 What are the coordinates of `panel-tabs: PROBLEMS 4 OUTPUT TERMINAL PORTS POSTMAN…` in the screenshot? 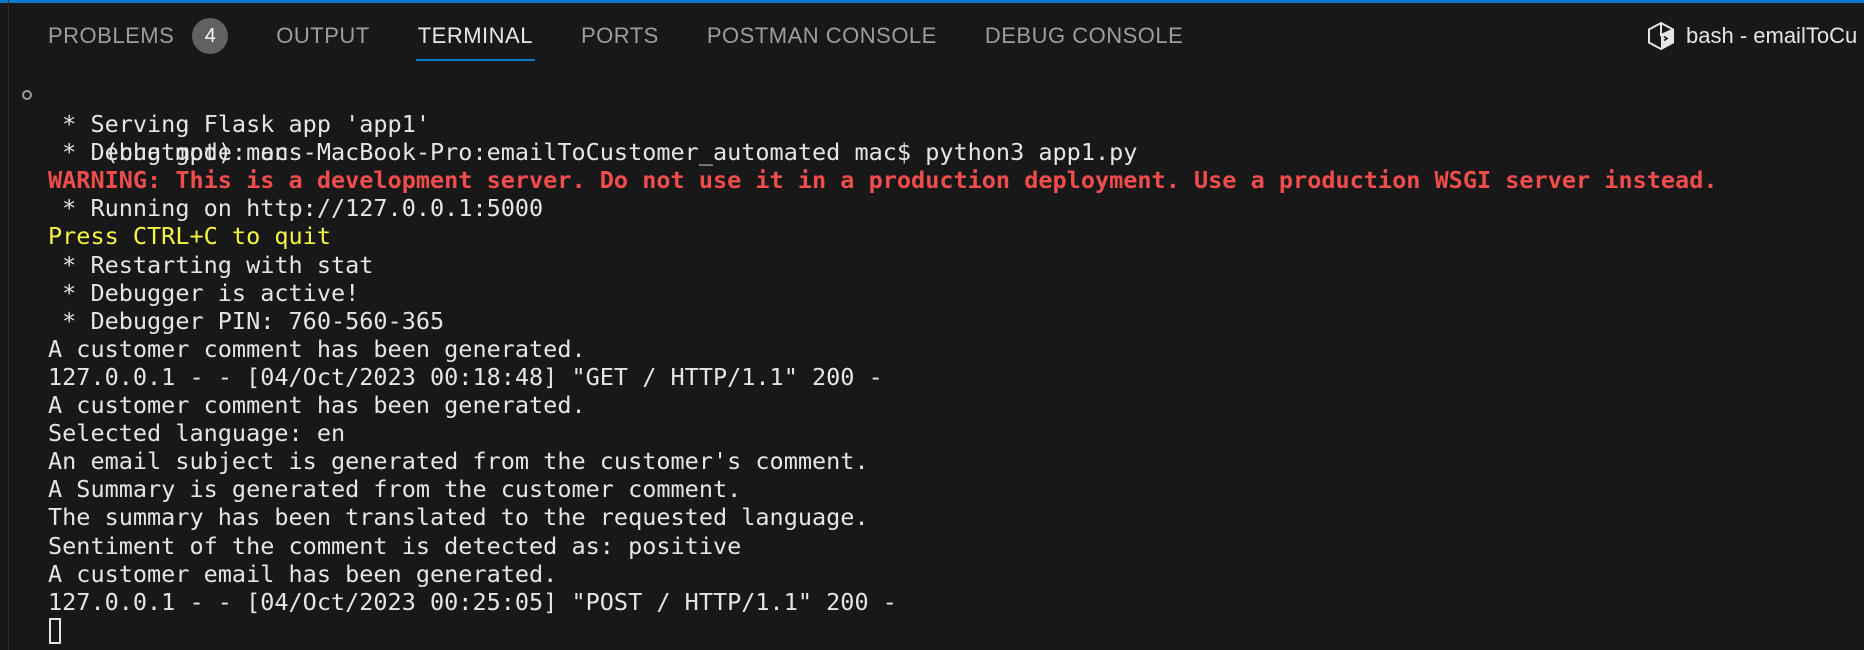 It's located at (639, 36).